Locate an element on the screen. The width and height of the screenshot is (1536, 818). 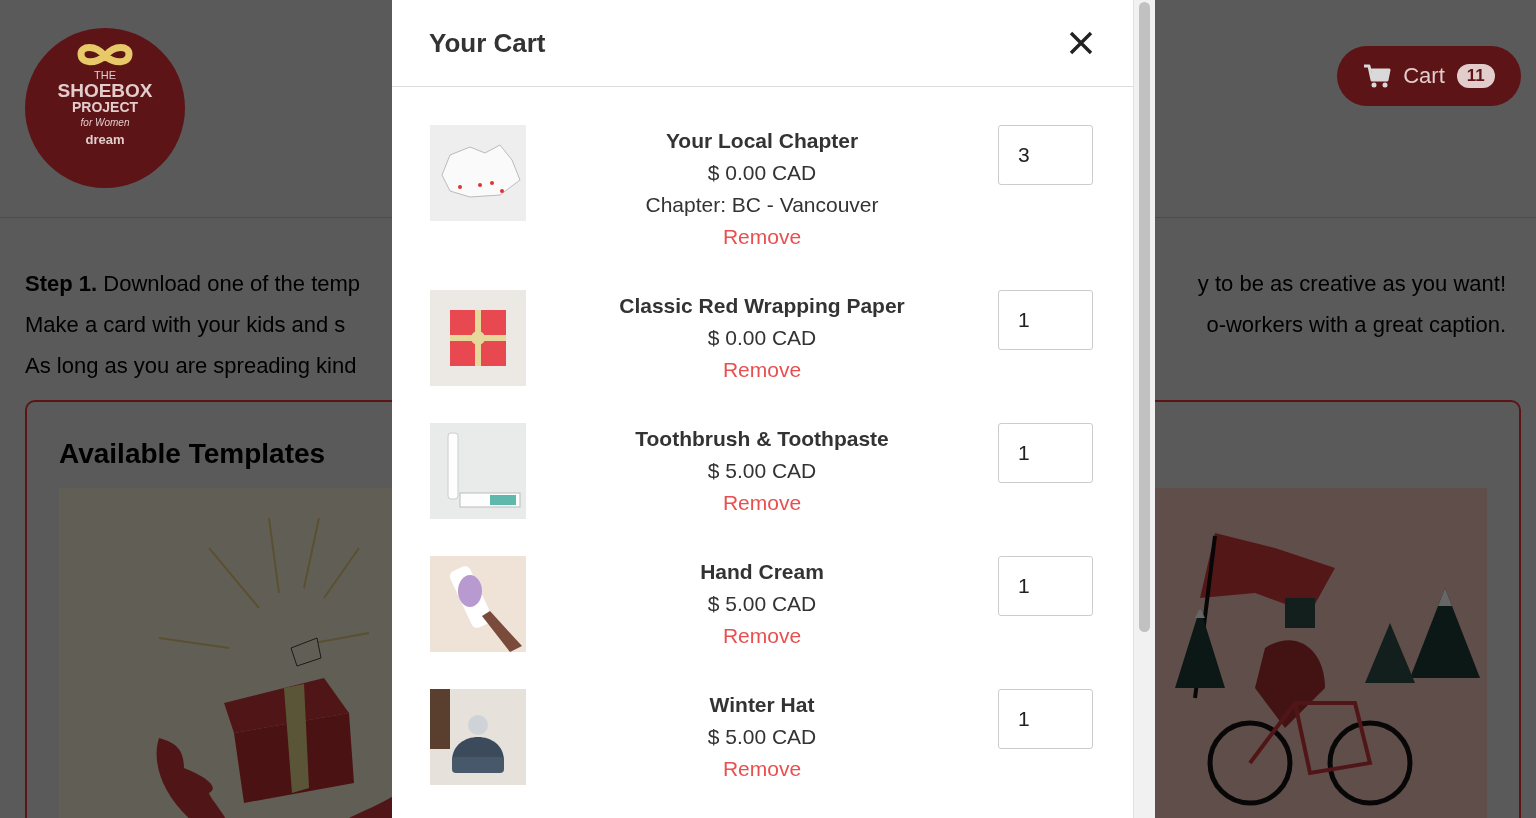
intro-text: As long as you are spreading kind is located at coordinates (191, 366).